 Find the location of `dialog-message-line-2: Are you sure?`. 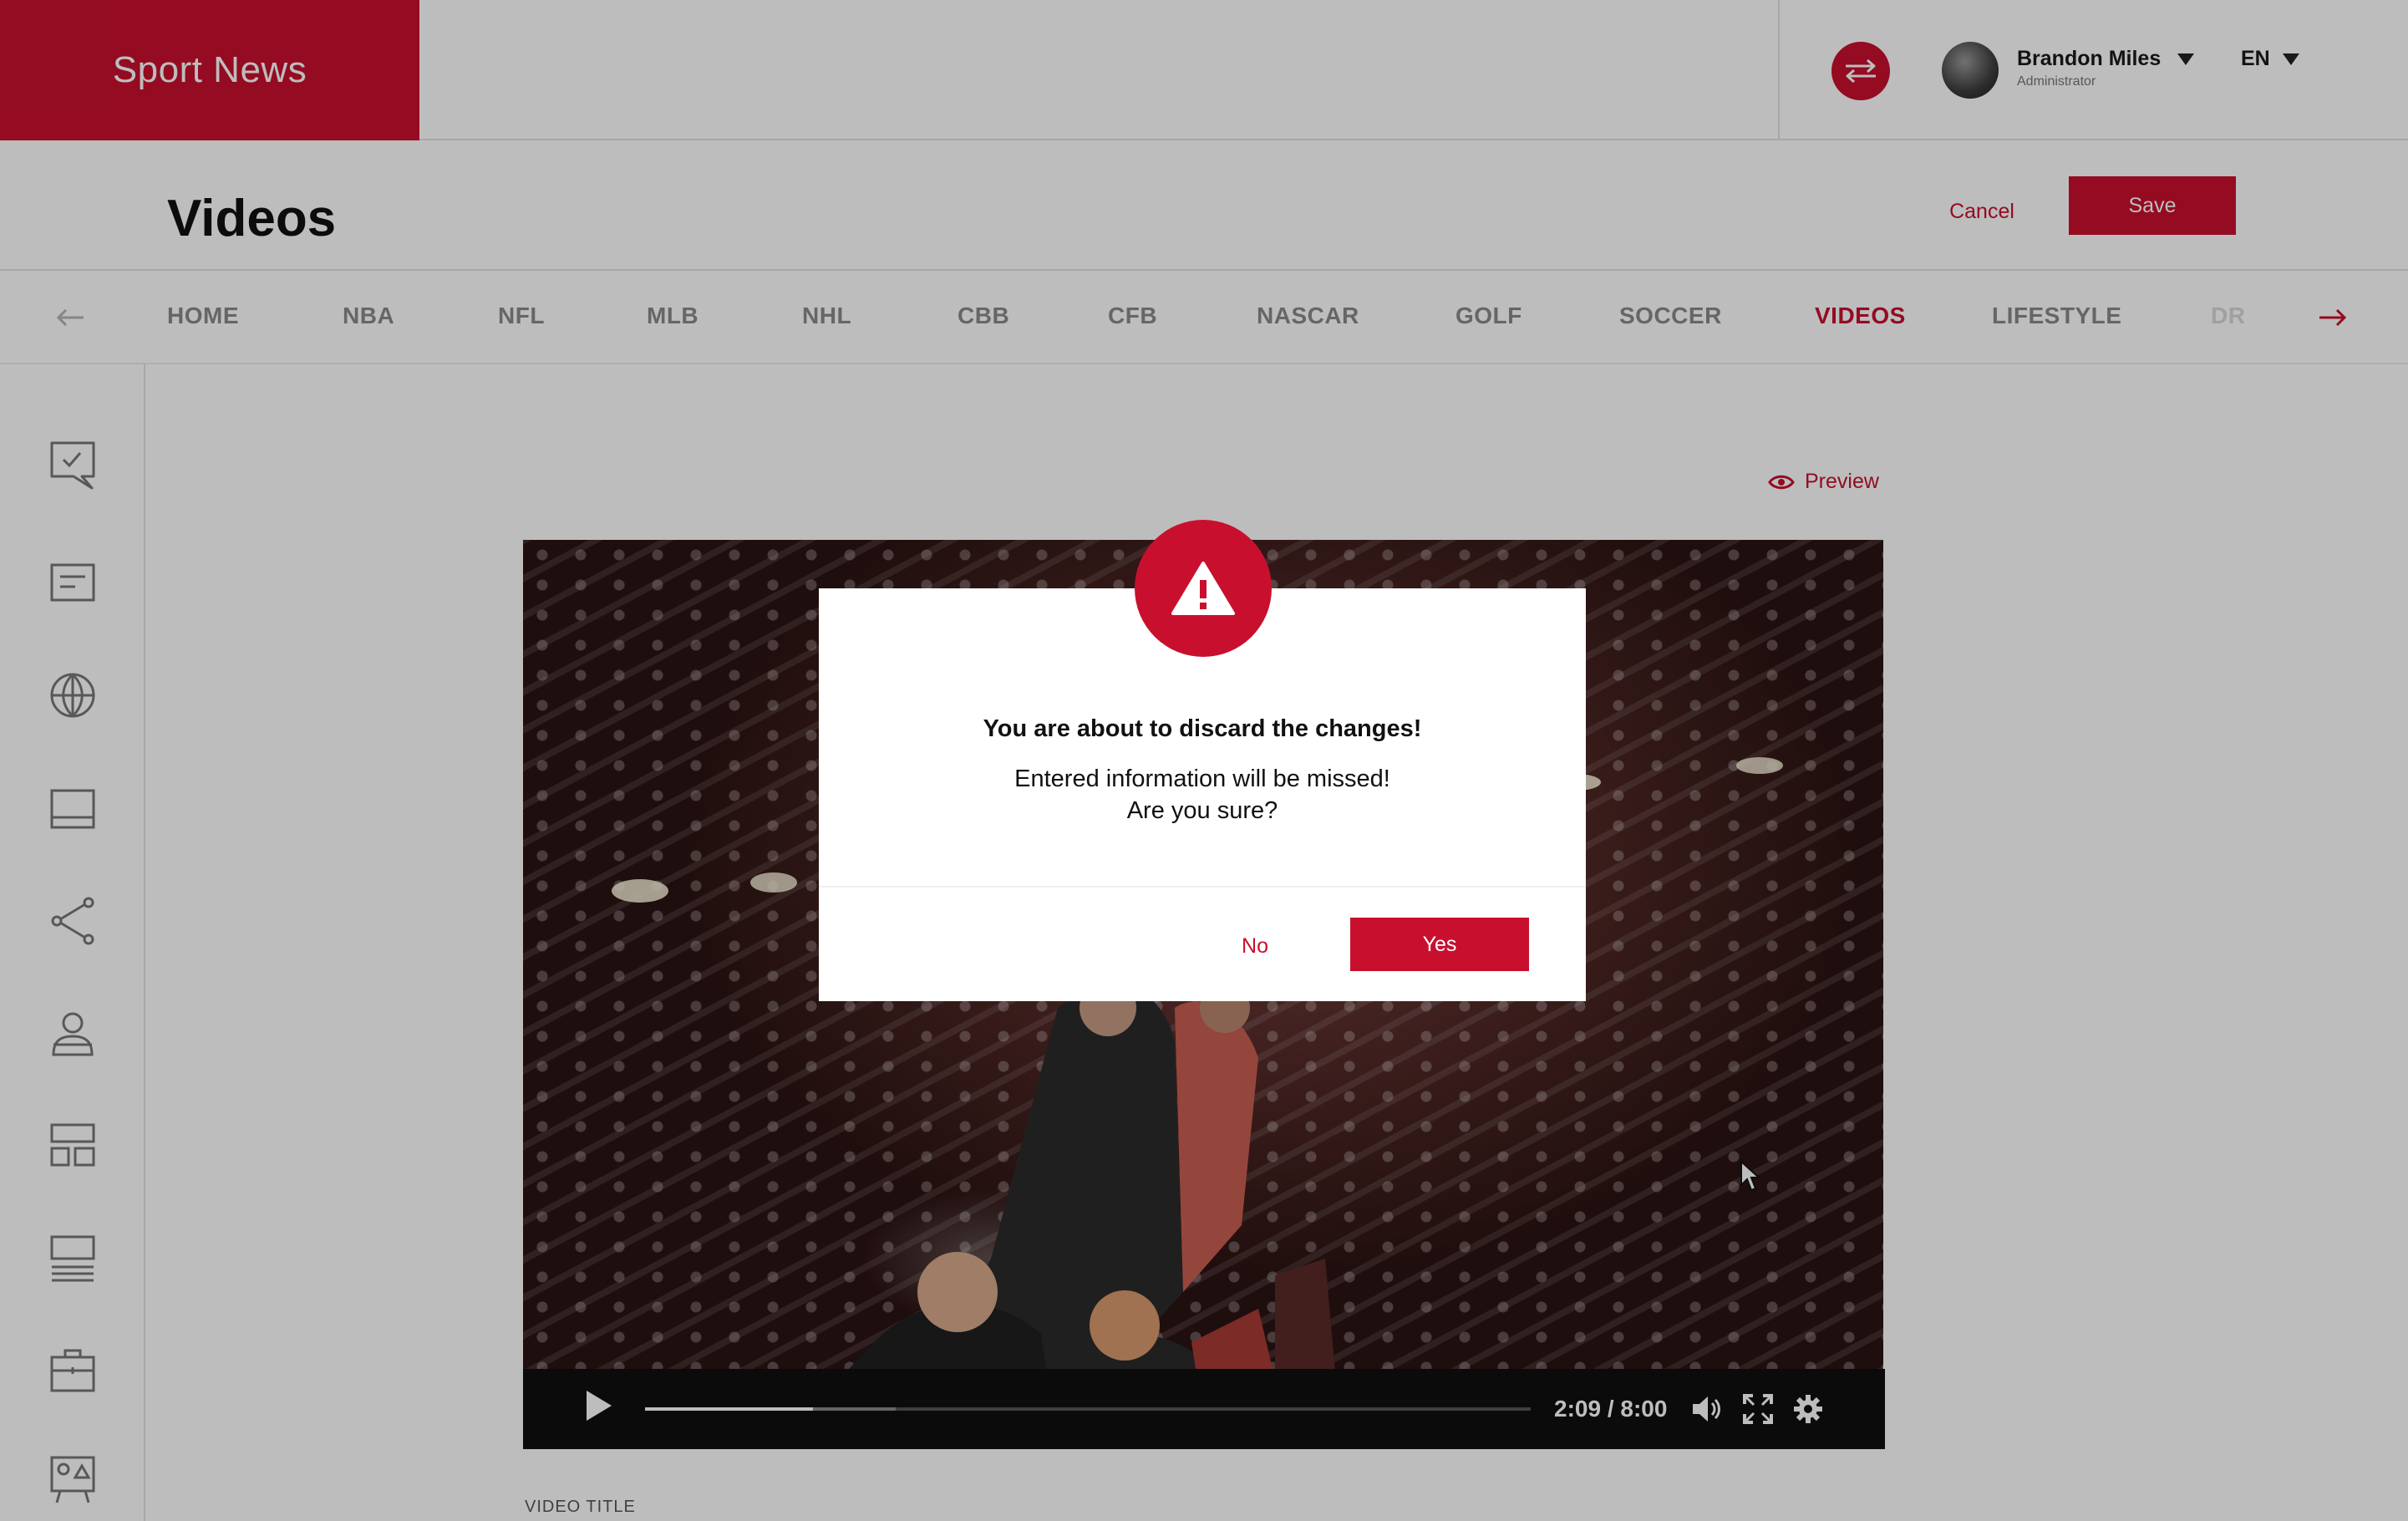

dialog-message-line-2: Are you sure? is located at coordinates (1202, 810).